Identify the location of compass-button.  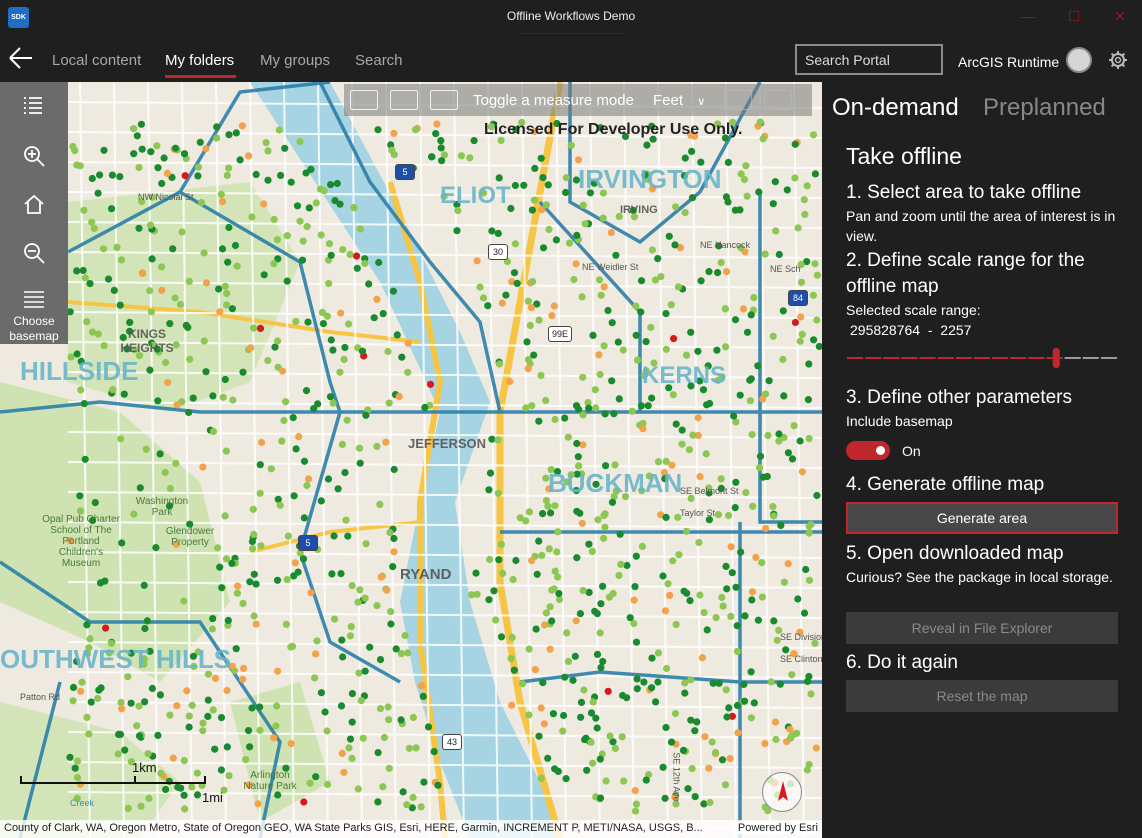
(782, 792).